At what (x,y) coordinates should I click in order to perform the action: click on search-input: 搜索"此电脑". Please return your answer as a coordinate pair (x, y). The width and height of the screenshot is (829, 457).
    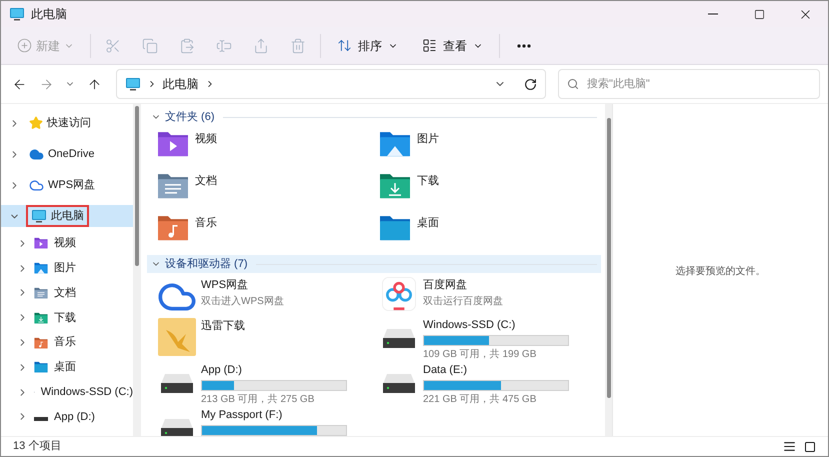
    Looking at the image, I should click on (699, 84).